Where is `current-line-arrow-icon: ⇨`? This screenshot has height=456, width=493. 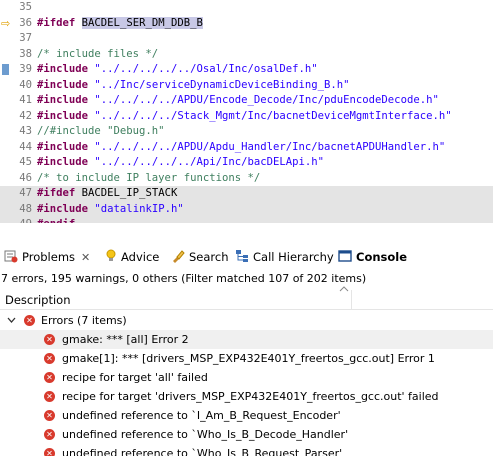
current-line-arrow-icon: ⇨ is located at coordinates (6, 23).